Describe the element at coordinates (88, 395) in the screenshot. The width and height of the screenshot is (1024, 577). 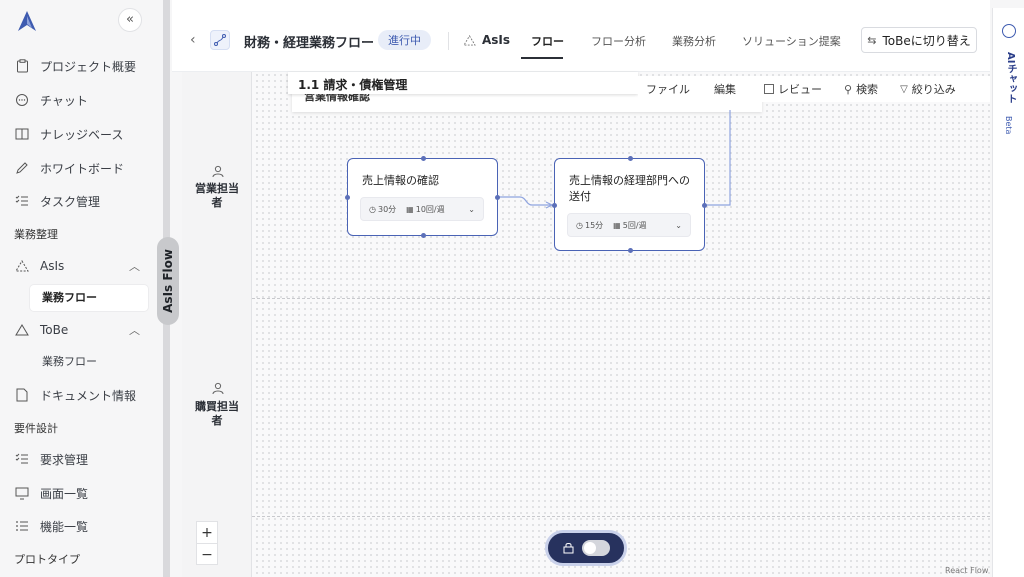
I see `sidebar-item-label: ドキュメント情報` at that location.